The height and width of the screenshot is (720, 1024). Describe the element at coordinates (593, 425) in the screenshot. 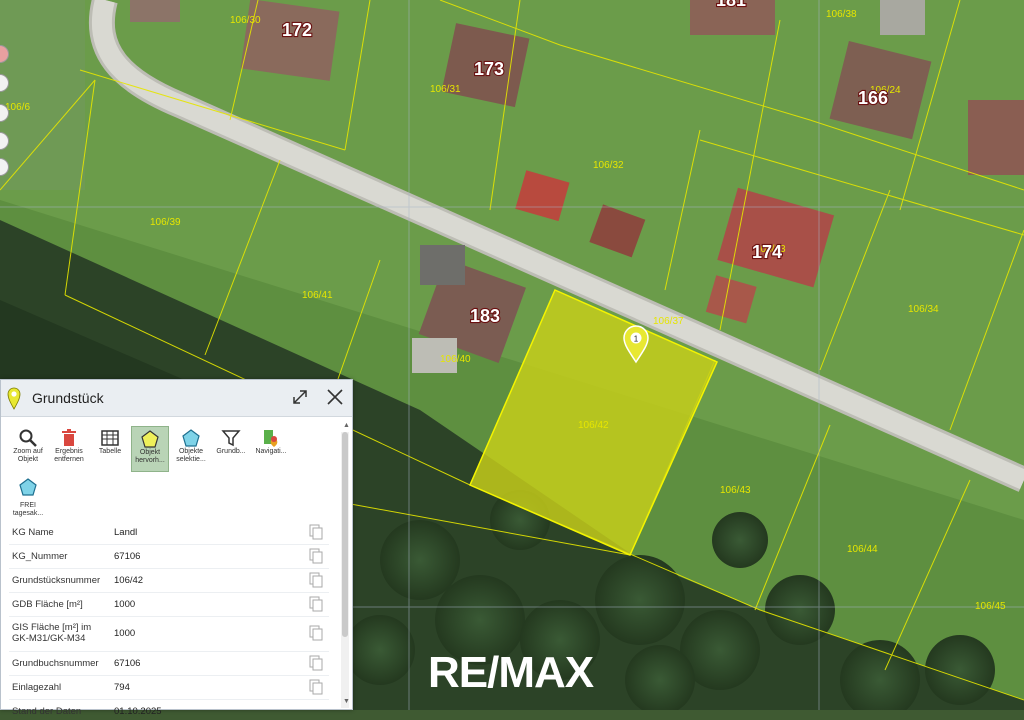

I see `parcel-label: 106/42` at that location.